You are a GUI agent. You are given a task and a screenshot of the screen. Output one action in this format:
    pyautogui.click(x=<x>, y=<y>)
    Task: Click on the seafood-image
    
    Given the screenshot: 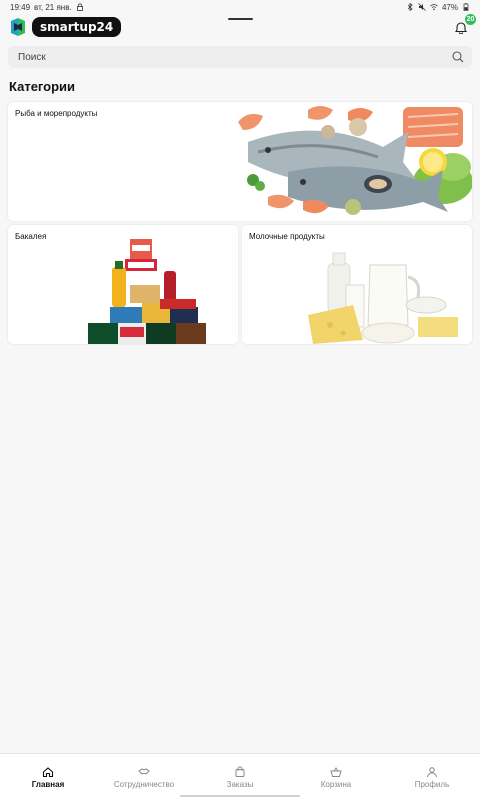 What is the action you would take?
    pyautogui.click(x=340, y=161)
    